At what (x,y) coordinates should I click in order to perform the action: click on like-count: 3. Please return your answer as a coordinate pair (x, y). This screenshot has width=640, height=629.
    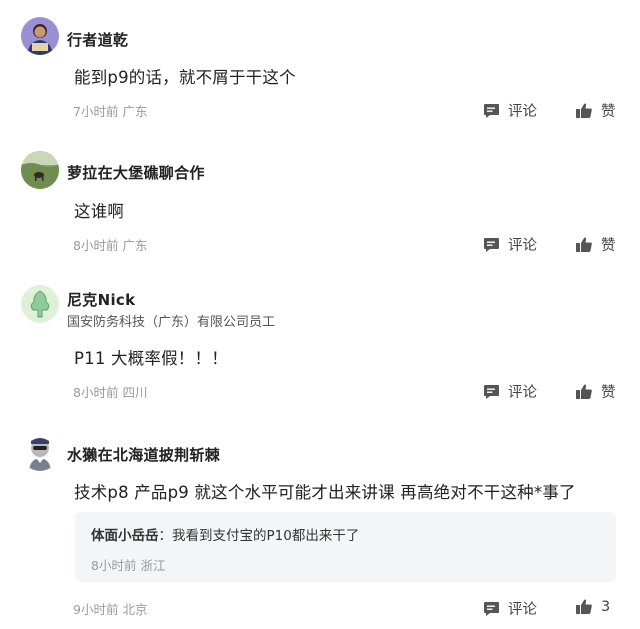
    Looking at the image, I should click on (606, 606).